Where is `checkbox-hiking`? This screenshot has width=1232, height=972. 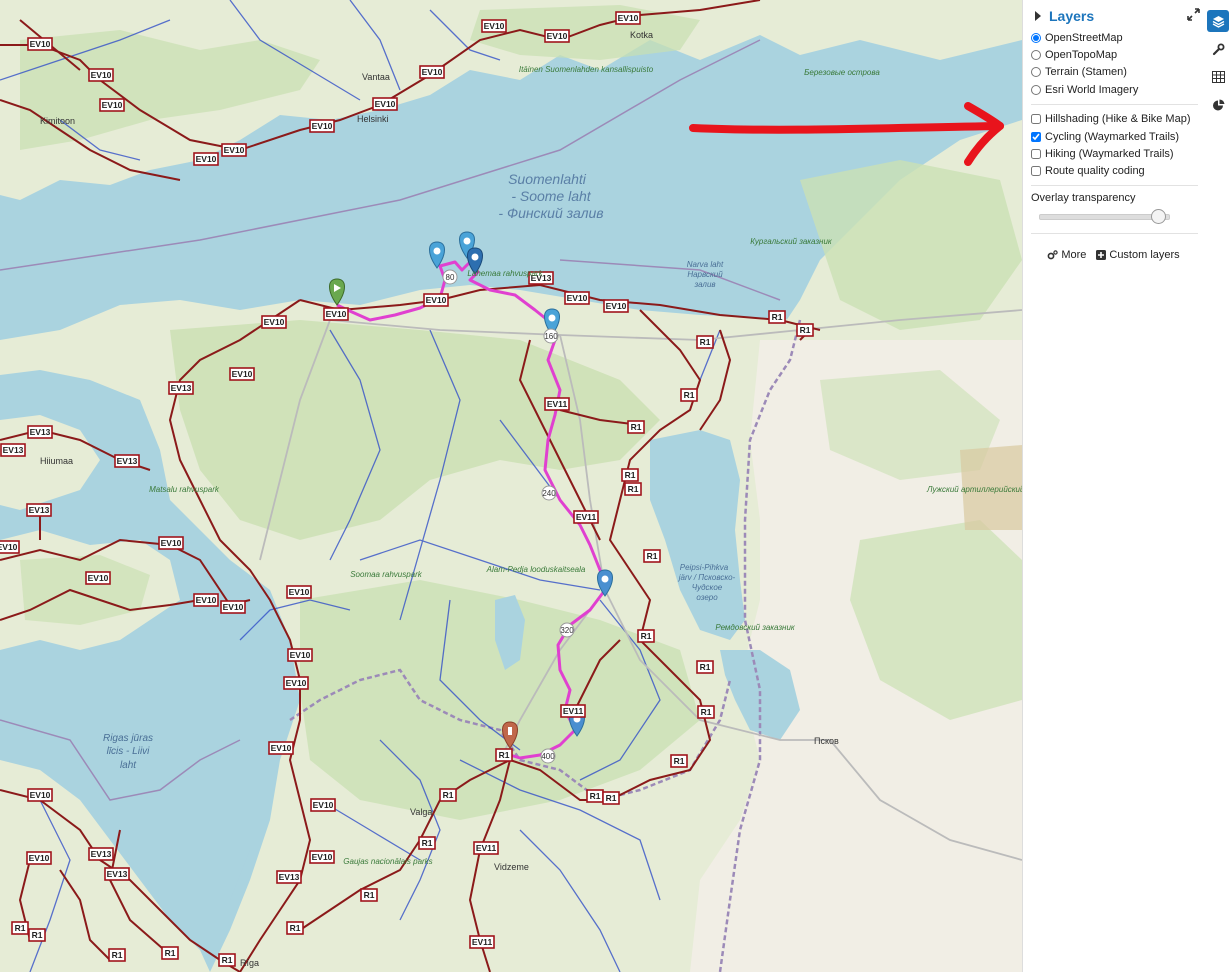 checkbox-hiking is located at coordinates (1036, 154).